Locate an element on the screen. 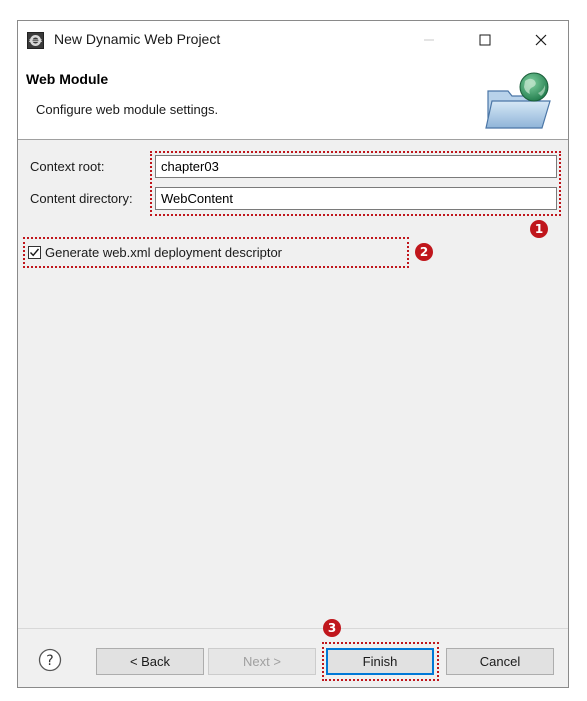  checkmark-icon is located at coordinates (34, 252).